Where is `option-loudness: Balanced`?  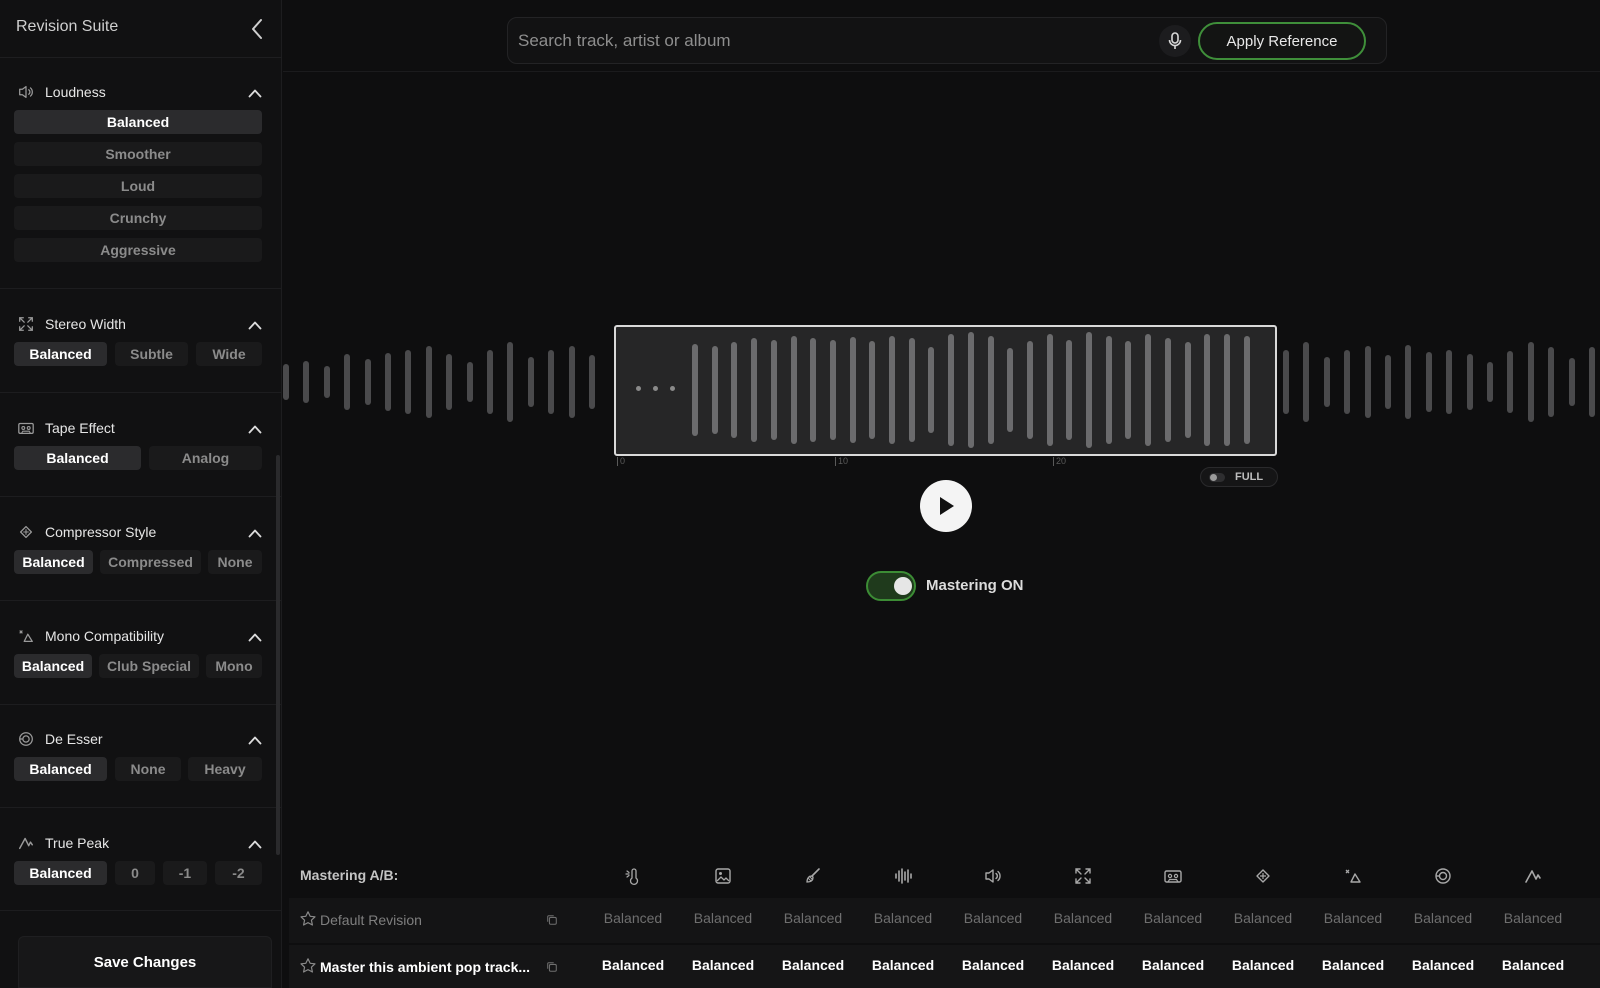 option-loudness: Balanced is located at coordinates (138, 122).